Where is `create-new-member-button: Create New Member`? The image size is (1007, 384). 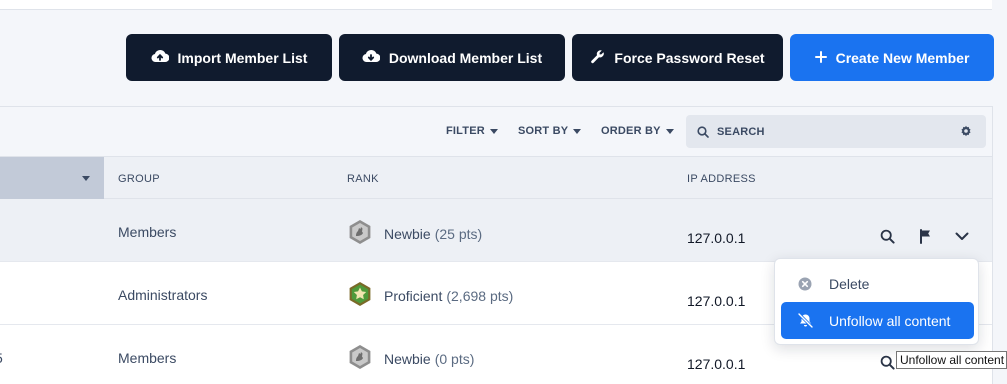 create-new-member-button: Create New Member is located at coordinates (892, 57).